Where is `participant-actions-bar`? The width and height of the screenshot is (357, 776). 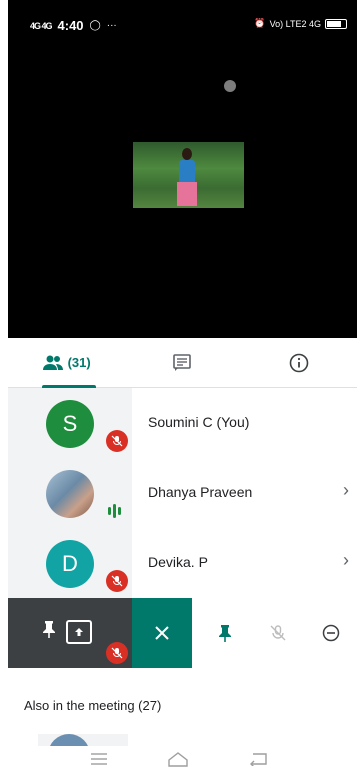 participant-actions-bar is located at coordinates (182, 633).